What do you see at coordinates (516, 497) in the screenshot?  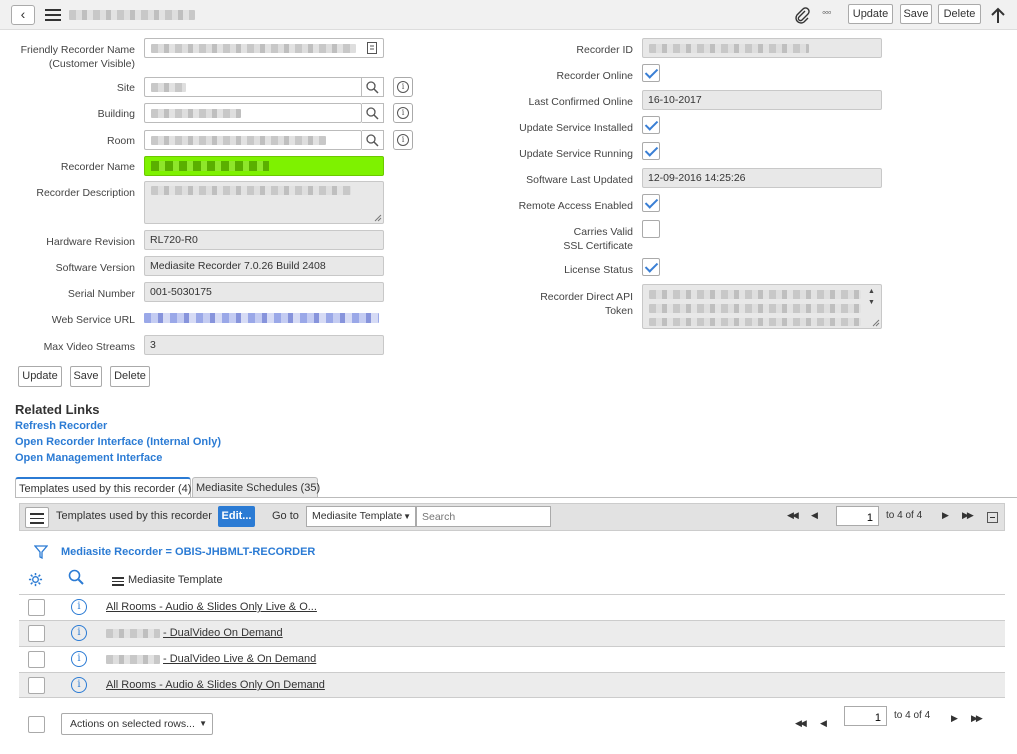 I see `tab-divider` at bounding box center [516, 497].